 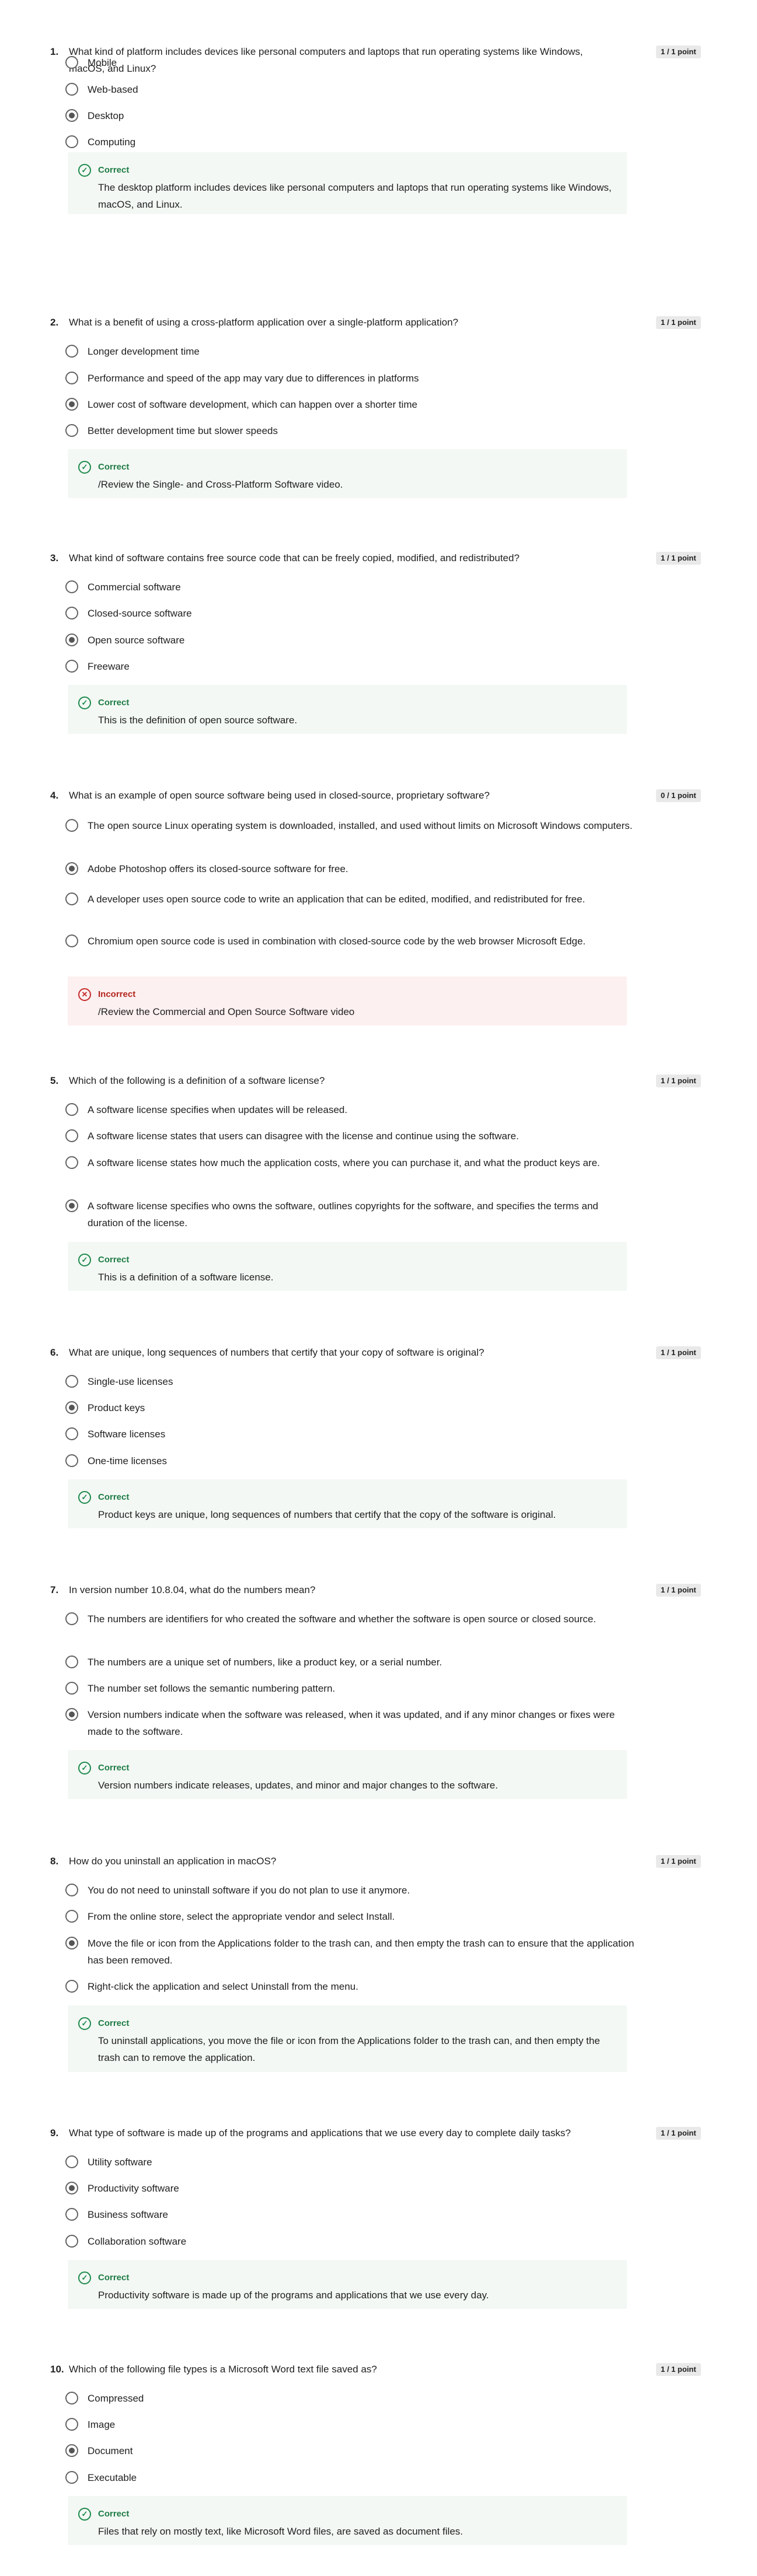 I want to click on option-label: Freeware, so click(x=109, y=666).